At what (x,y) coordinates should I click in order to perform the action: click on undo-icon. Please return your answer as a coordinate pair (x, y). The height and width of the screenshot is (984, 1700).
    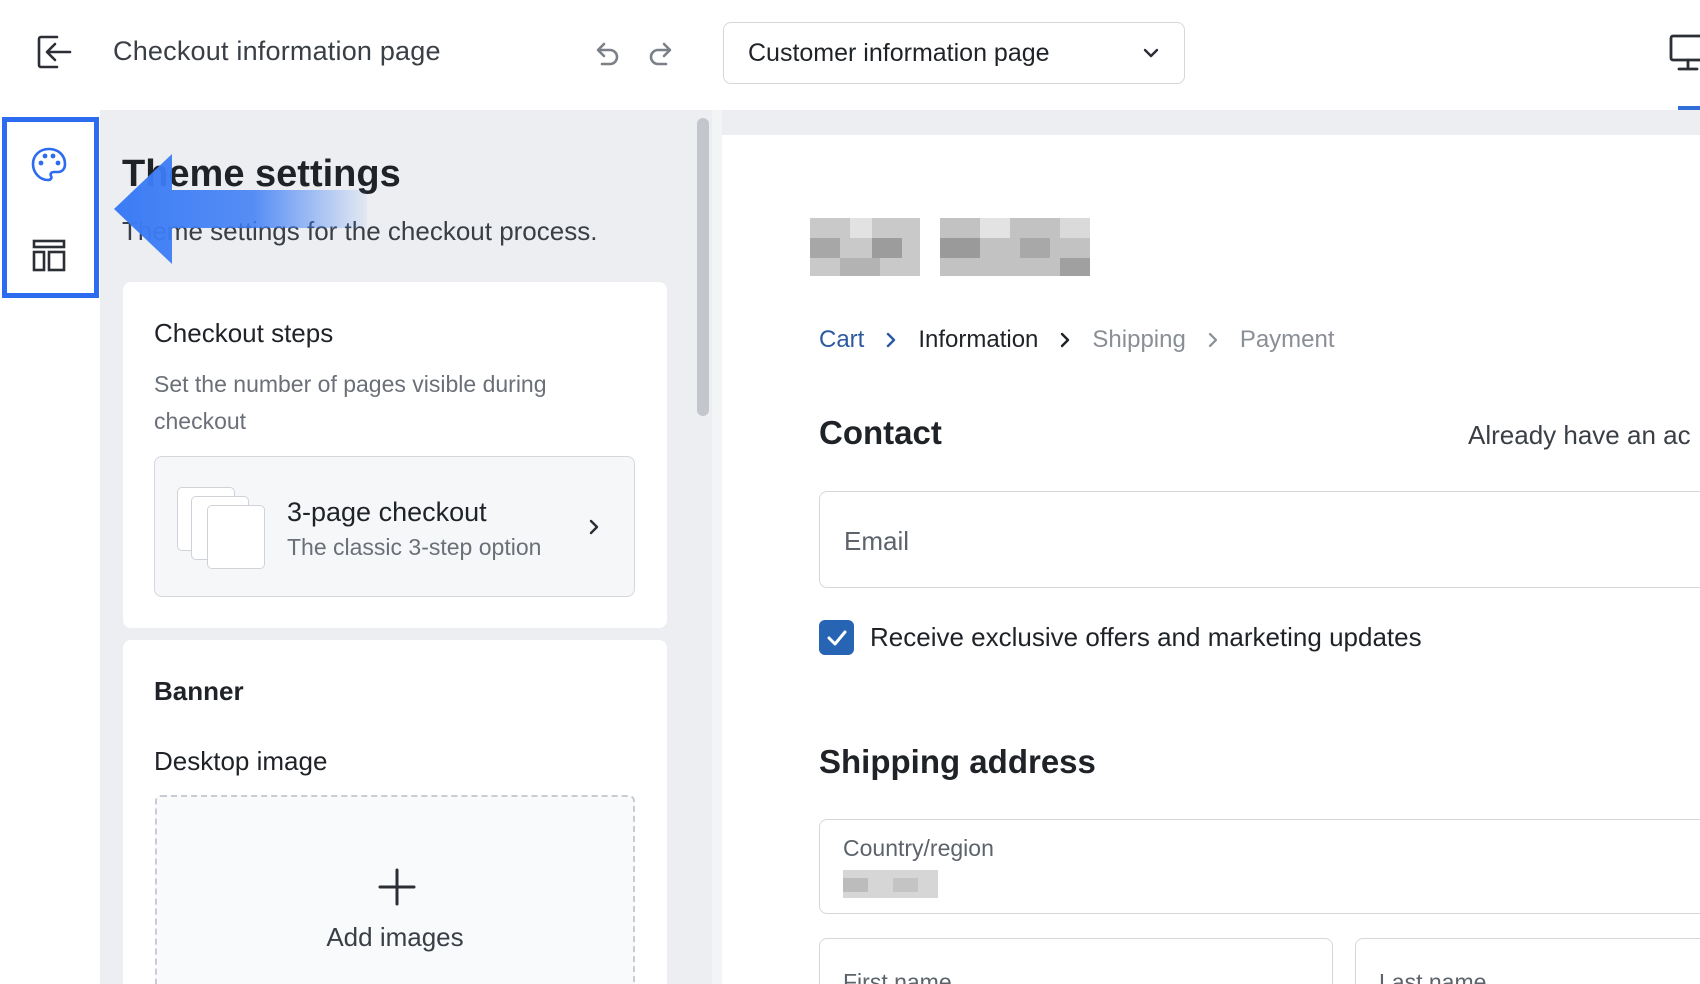
    Looking at the image, I should click on (607, 54).